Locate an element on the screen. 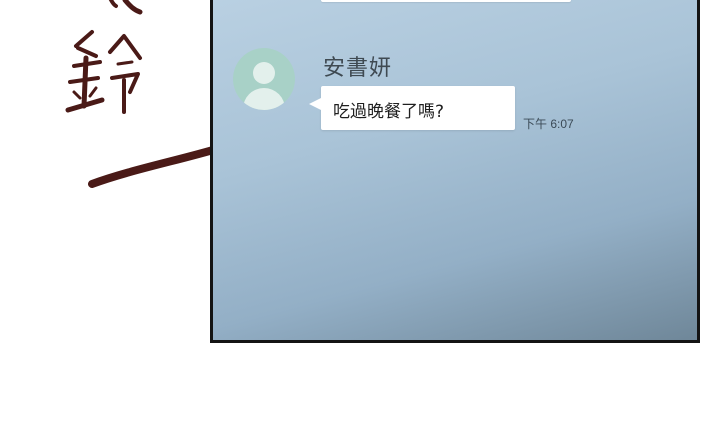 The image size is (720, 442). sfx-character-ling is located at coordinates (103, 72).